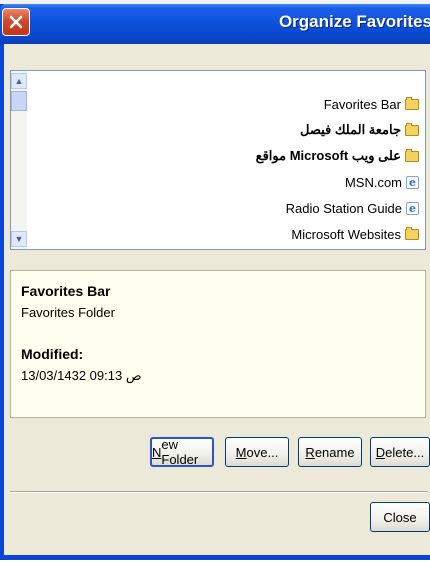  I want to click on list-item: Favorites Bar, so click(229, 104).